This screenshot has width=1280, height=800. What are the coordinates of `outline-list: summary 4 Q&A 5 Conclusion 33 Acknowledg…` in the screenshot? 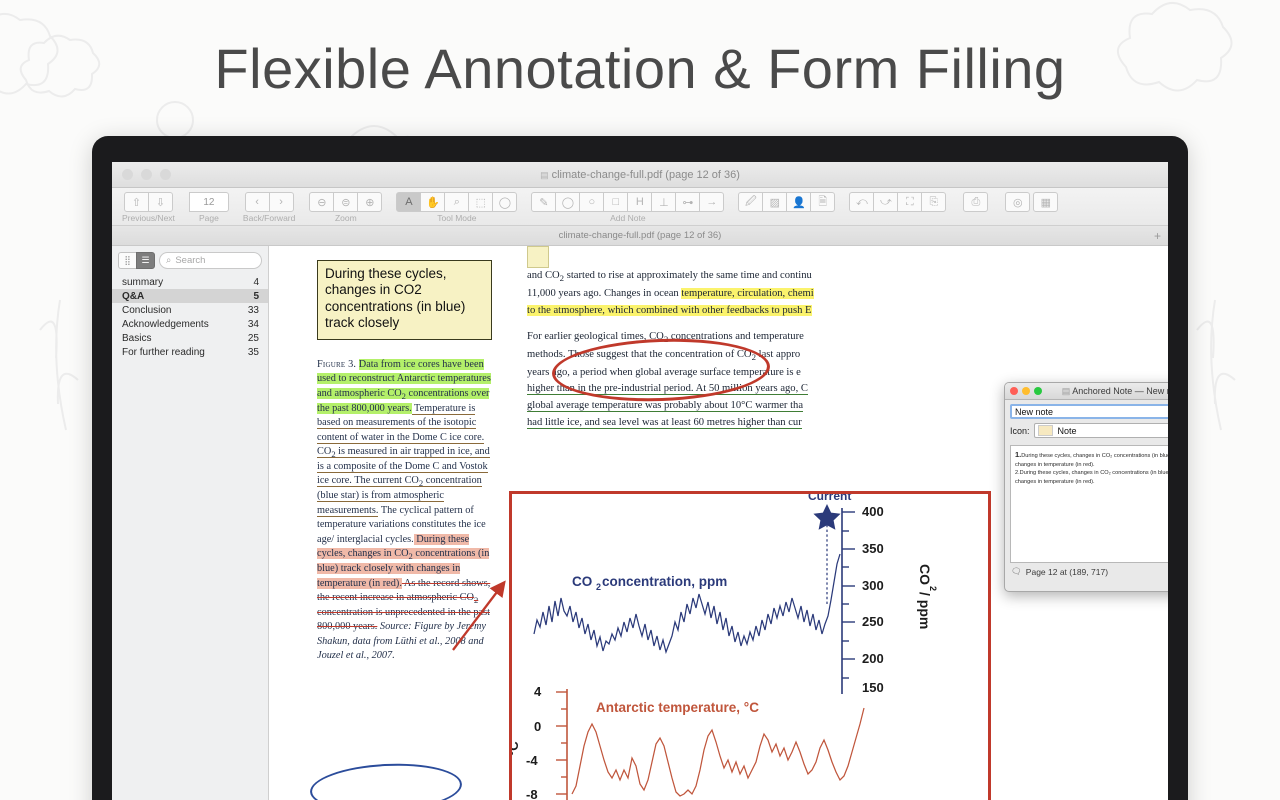 It's located at (190, 317).